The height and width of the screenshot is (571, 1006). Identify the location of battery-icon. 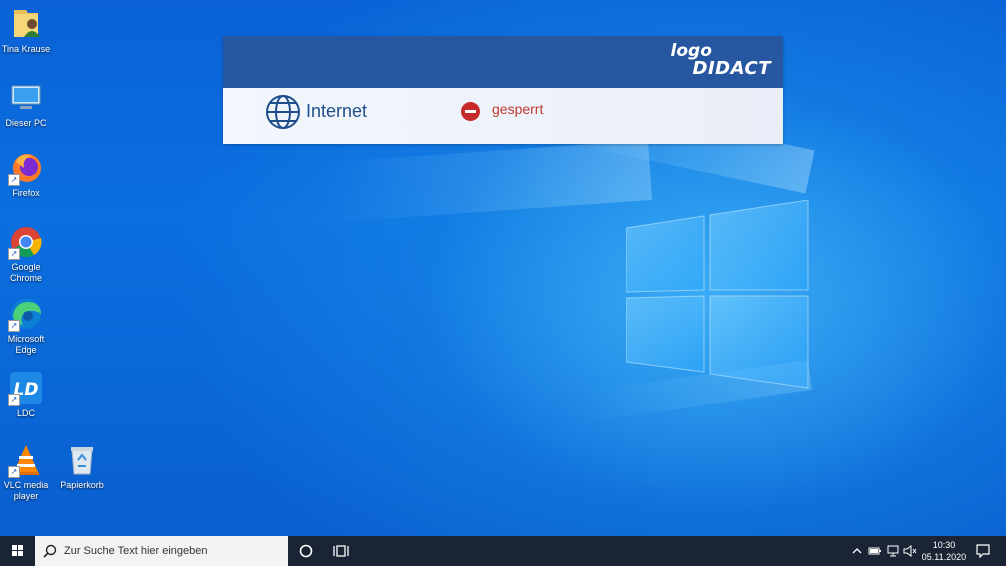
(875, 551).